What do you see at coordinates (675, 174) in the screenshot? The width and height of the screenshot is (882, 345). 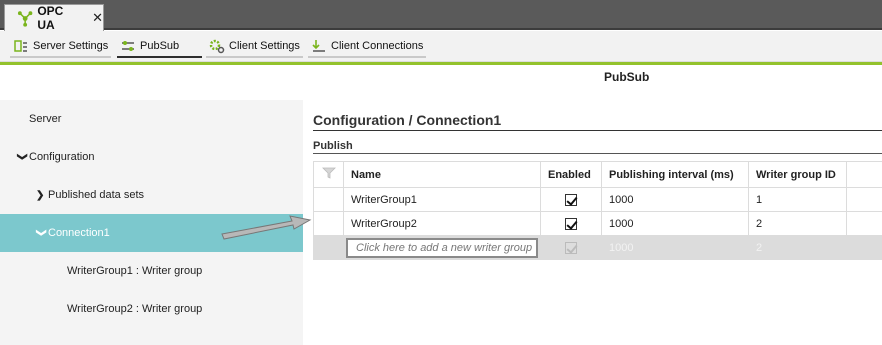 I see `column-header-interval: Publishing interval (ms)` at bounding box center [675, 174].